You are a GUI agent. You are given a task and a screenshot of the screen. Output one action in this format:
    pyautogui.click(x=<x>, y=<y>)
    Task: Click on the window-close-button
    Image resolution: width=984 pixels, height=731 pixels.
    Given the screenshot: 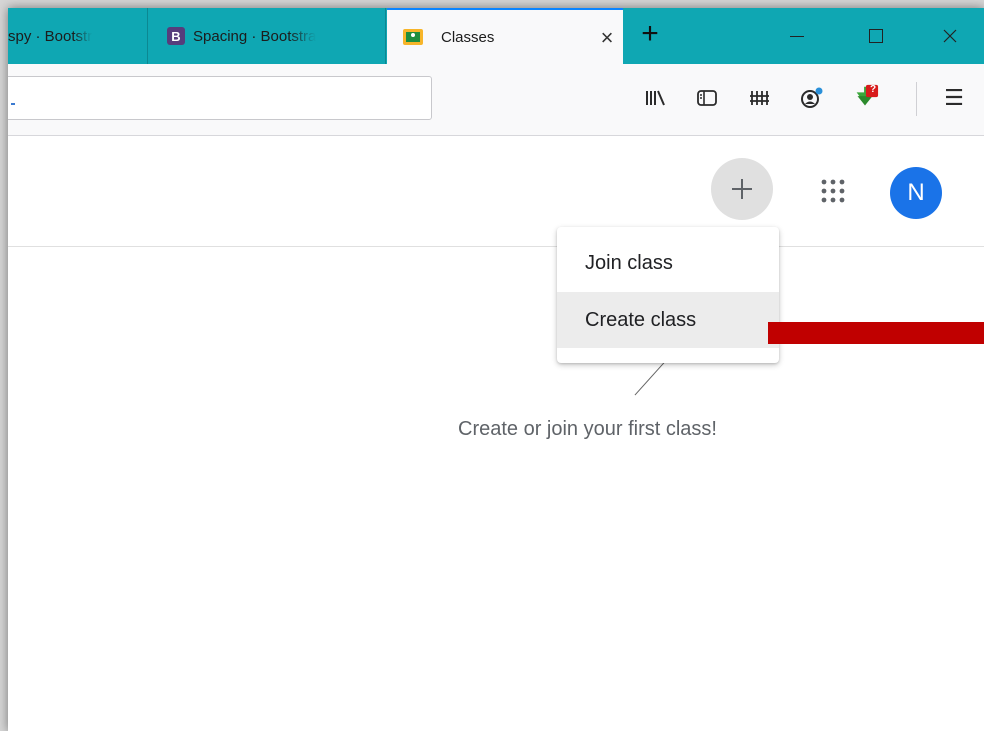 What is the action you would take?
    pyautogui.click(x=950, y=36)
    